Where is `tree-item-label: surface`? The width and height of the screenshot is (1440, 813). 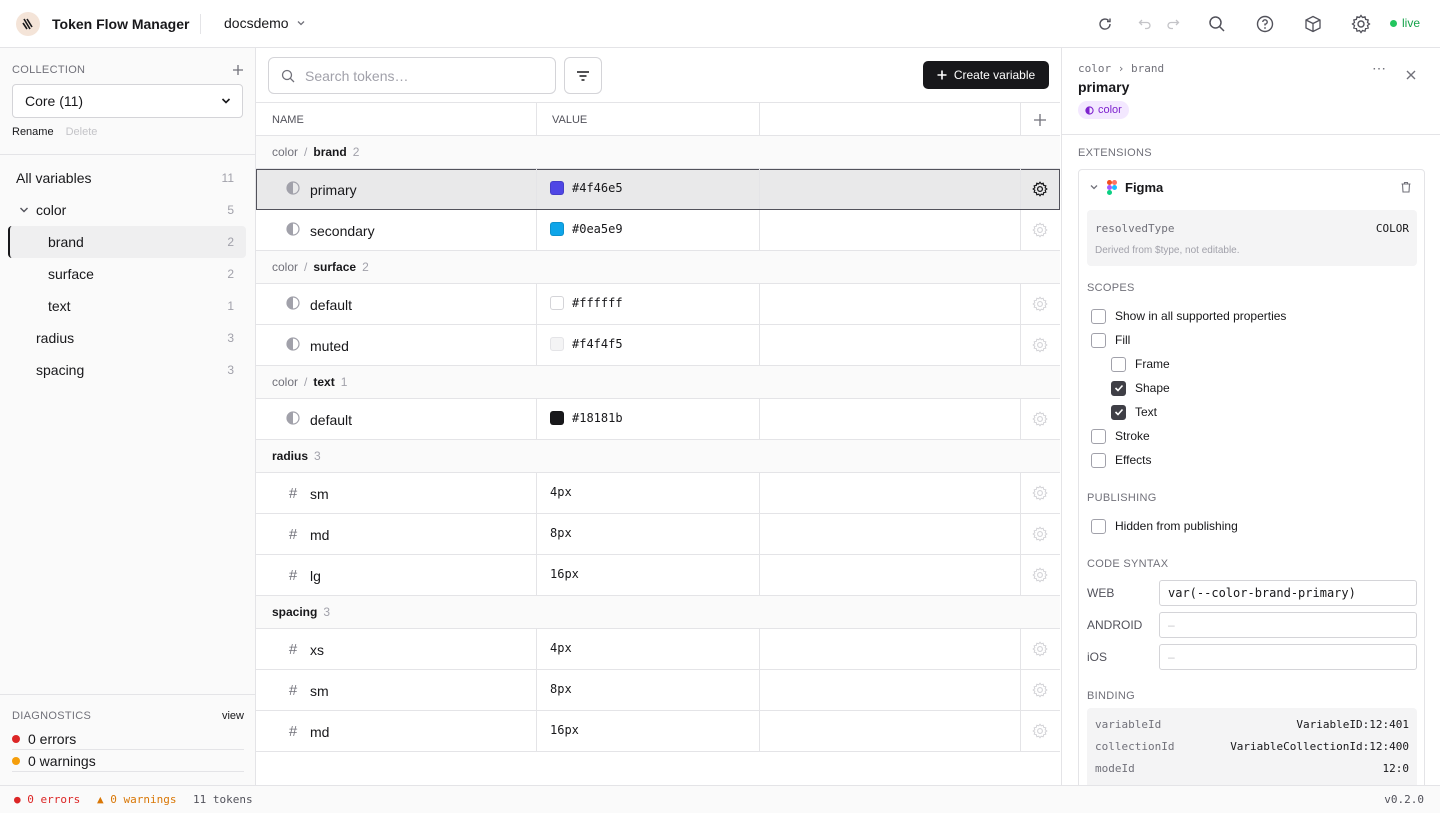 tree-item-label: surface is located at coordinates (71, 274).